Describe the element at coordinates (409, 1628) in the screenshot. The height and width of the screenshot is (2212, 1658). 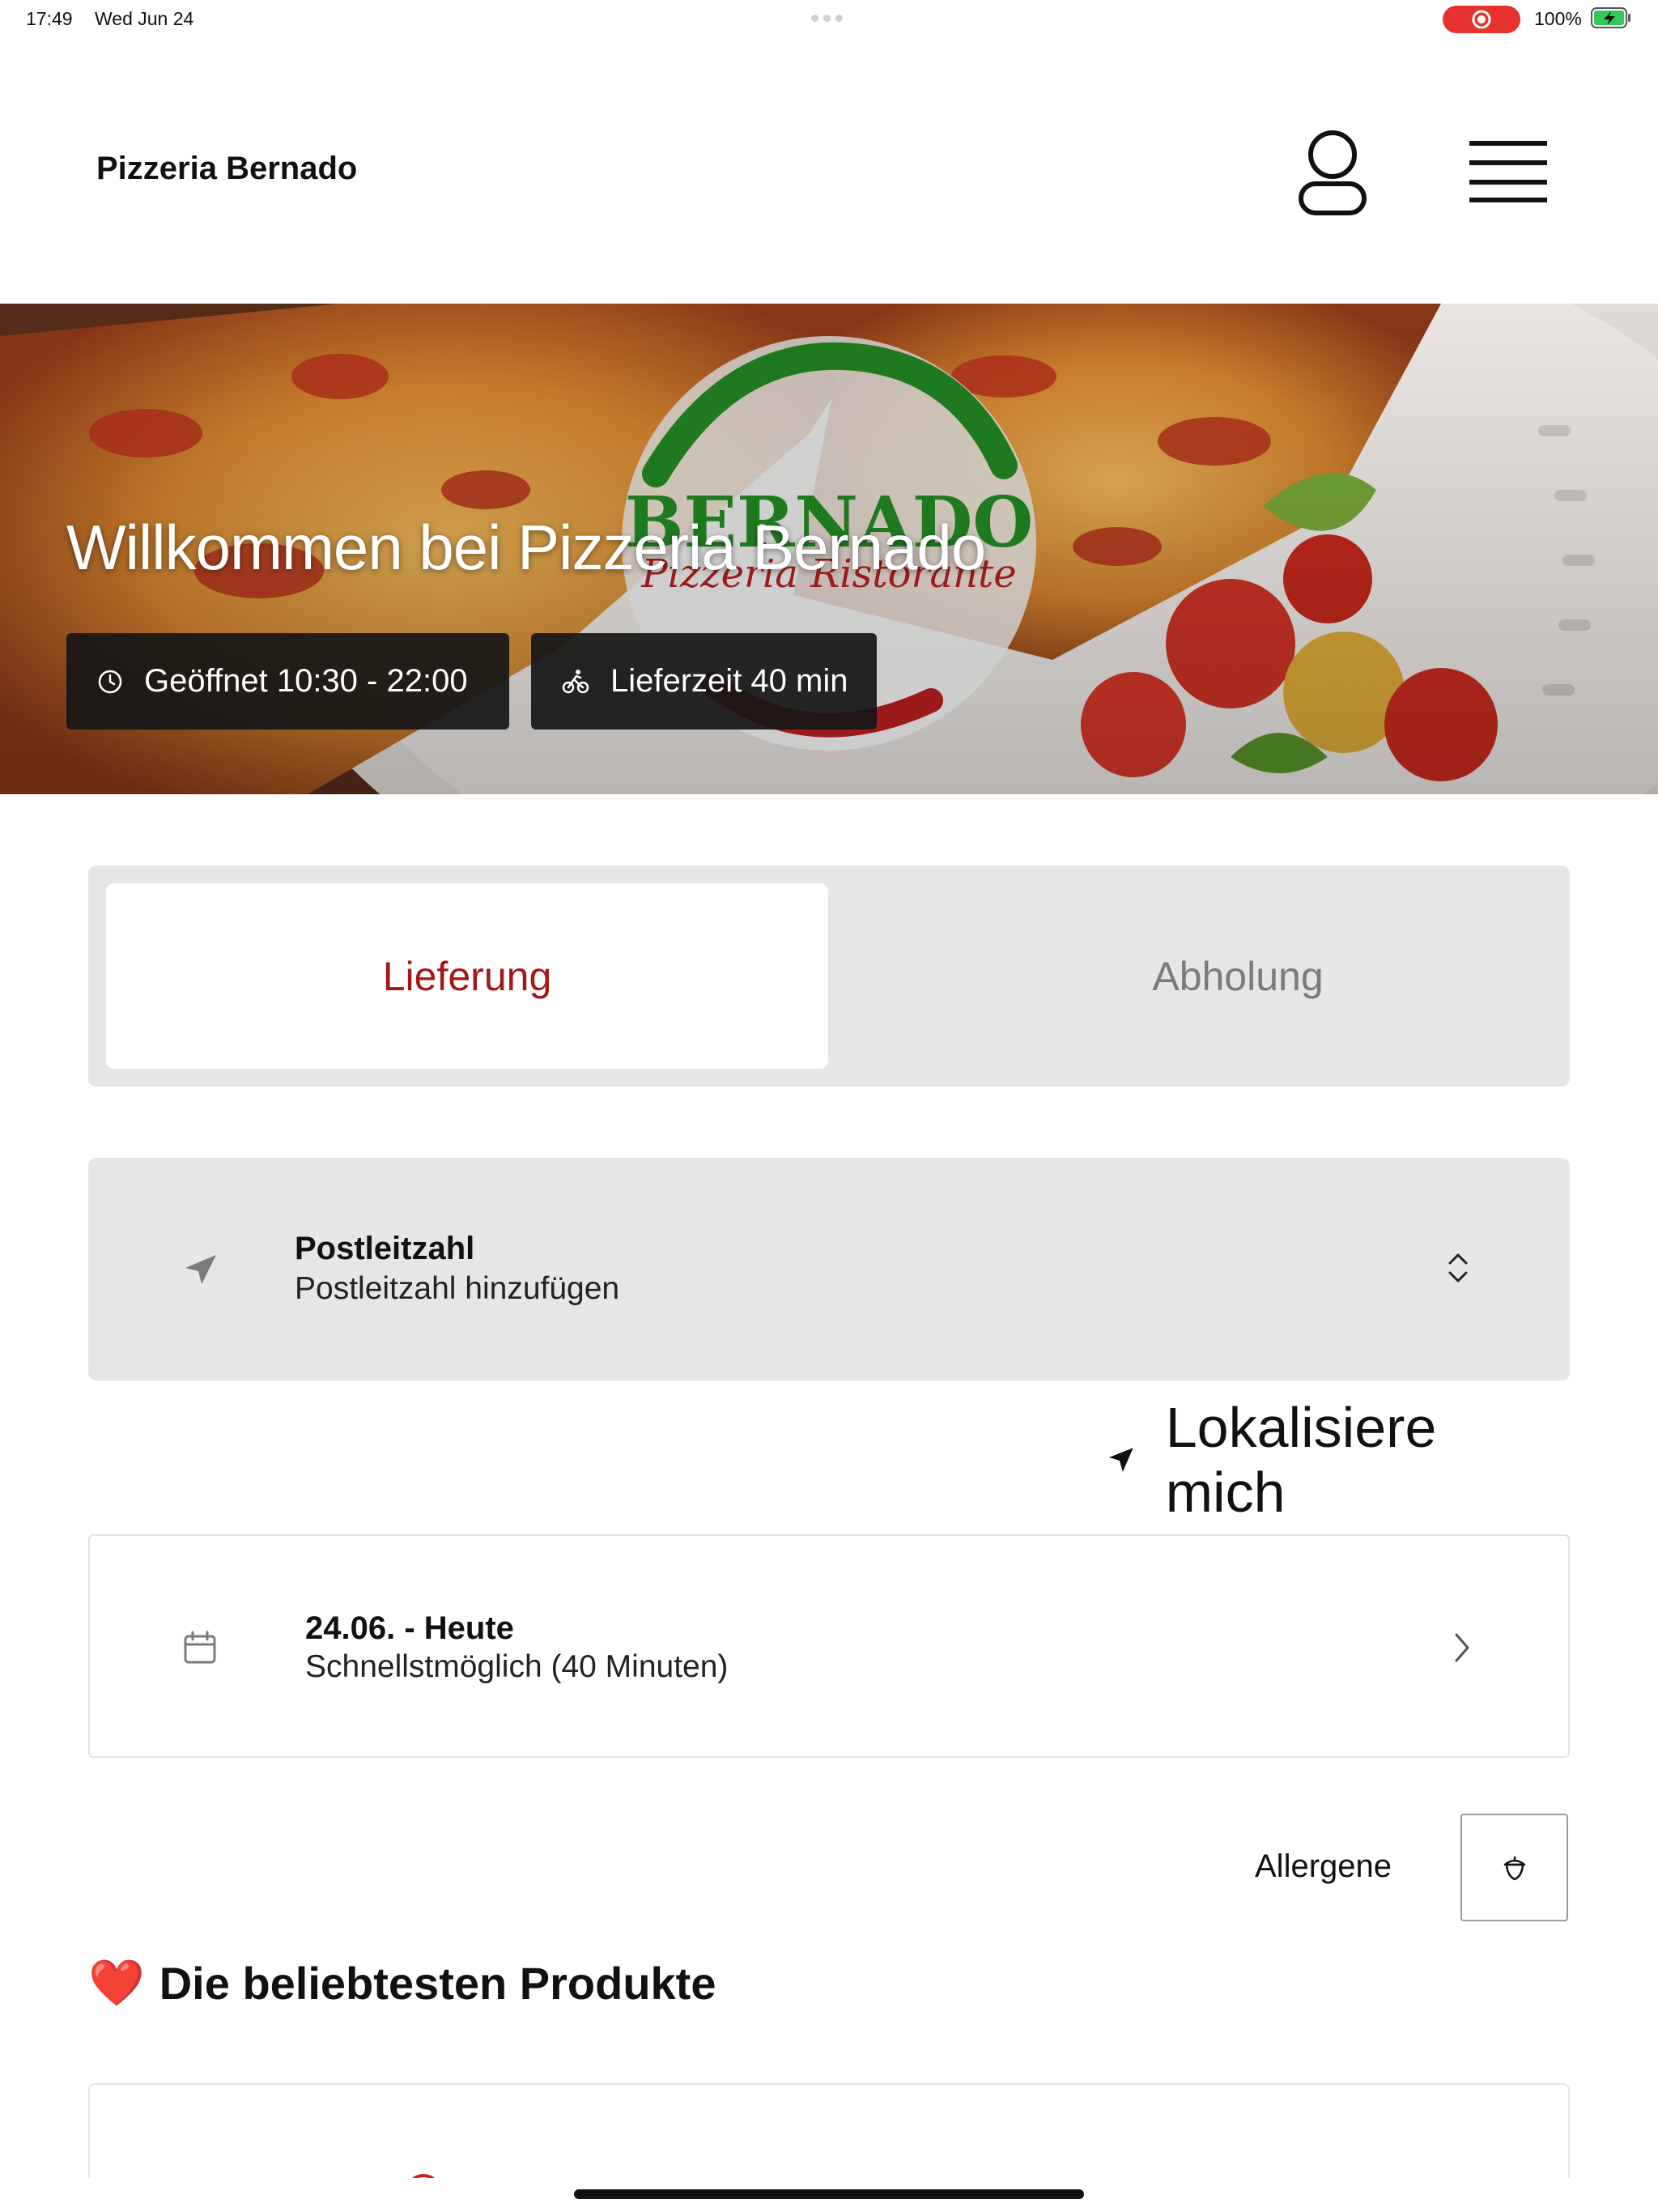
I see `delivery-date-title: 24.06. - Heute` at that location.